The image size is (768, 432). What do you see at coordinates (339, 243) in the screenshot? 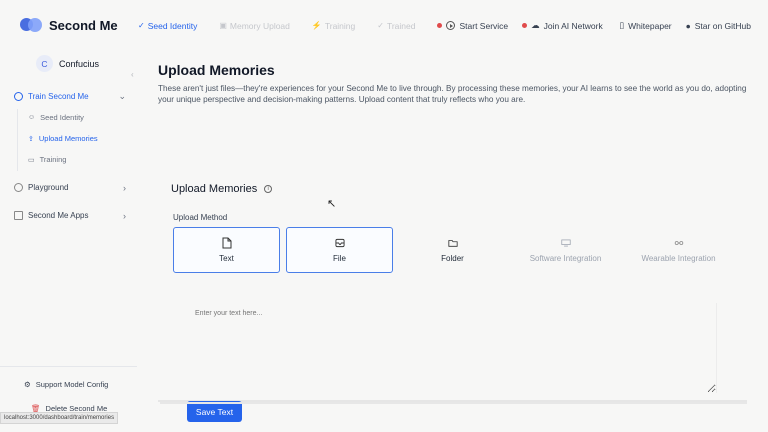
I see `inbox-icon` at bounding box center [339, 243].